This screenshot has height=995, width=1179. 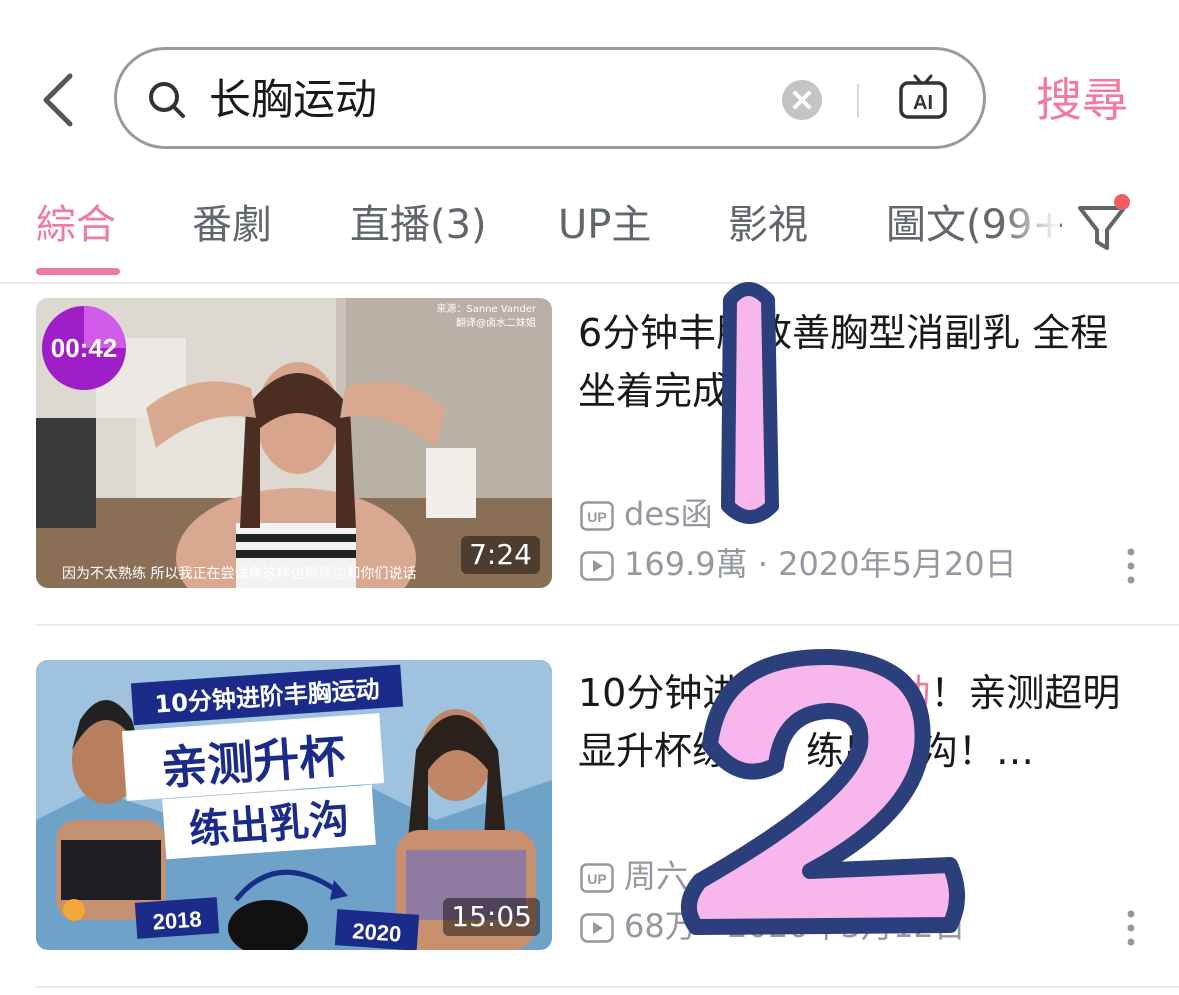 I want to click on thumb-year-left: 2018, so click(x=177, y=920).